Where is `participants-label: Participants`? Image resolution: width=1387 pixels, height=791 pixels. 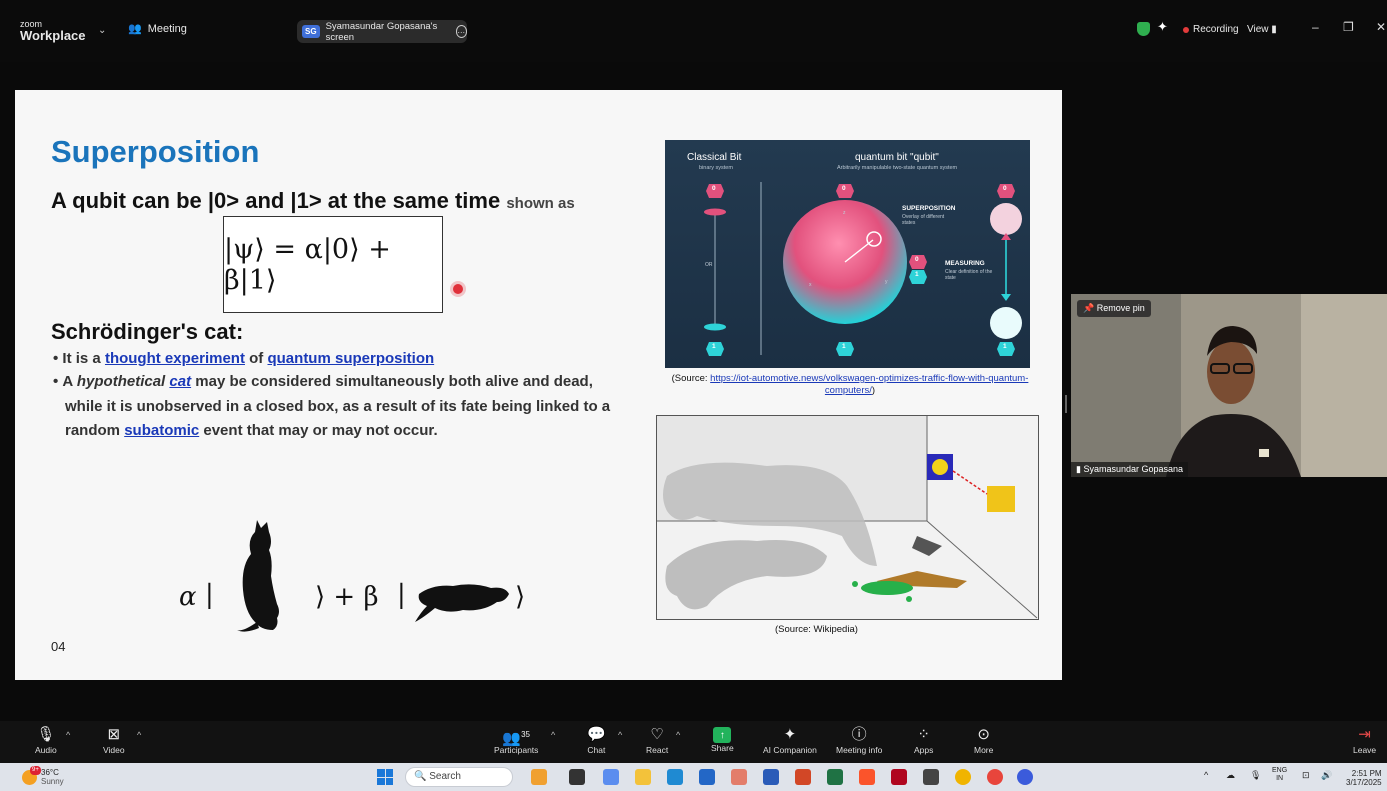 participants-label: Participants is located at coordinates (516, 750).